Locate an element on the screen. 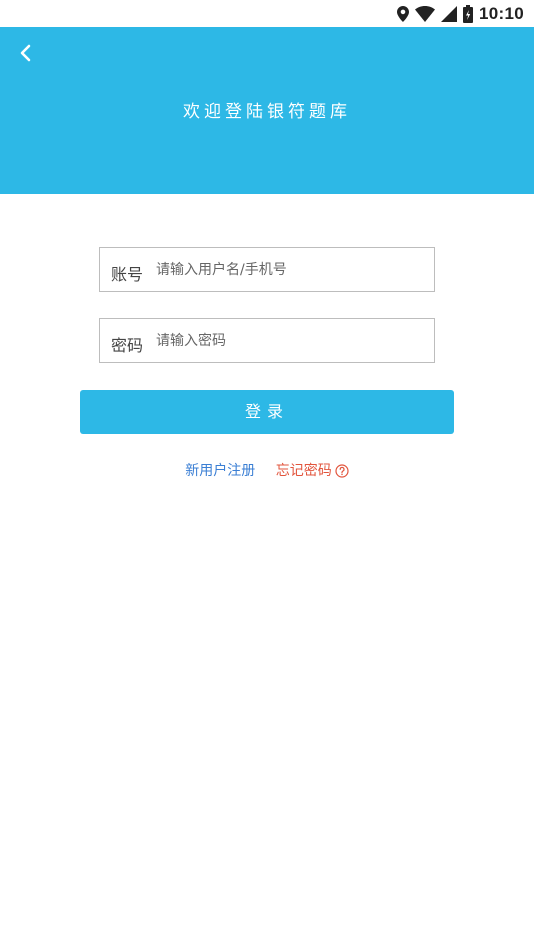  status-icons: 10:10 is located at coordinates (460, 14).